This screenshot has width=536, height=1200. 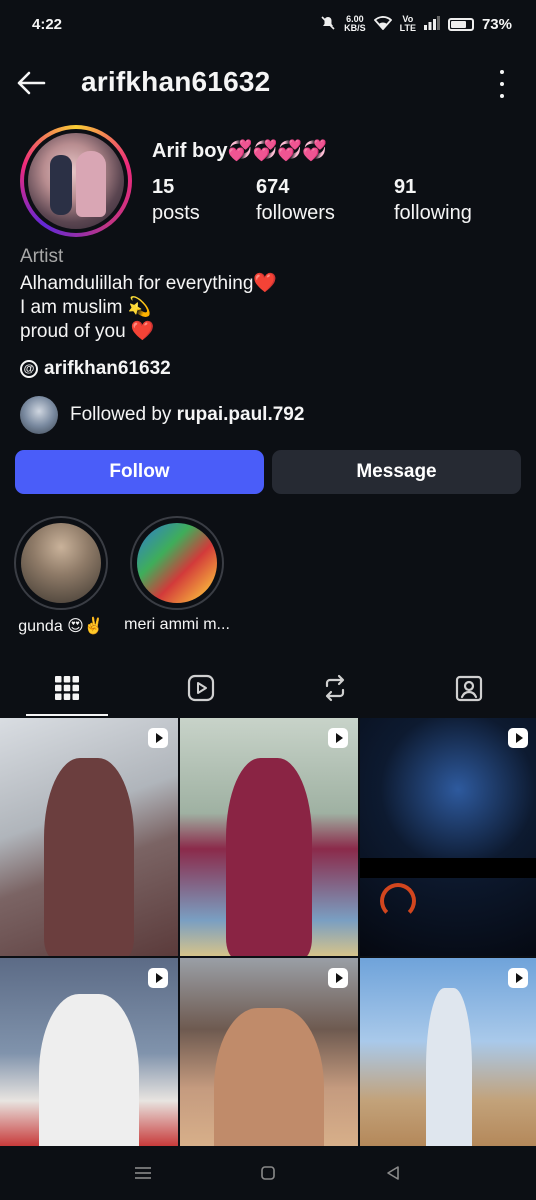 I want to click on reels-icon, so click(x=201, y=688).